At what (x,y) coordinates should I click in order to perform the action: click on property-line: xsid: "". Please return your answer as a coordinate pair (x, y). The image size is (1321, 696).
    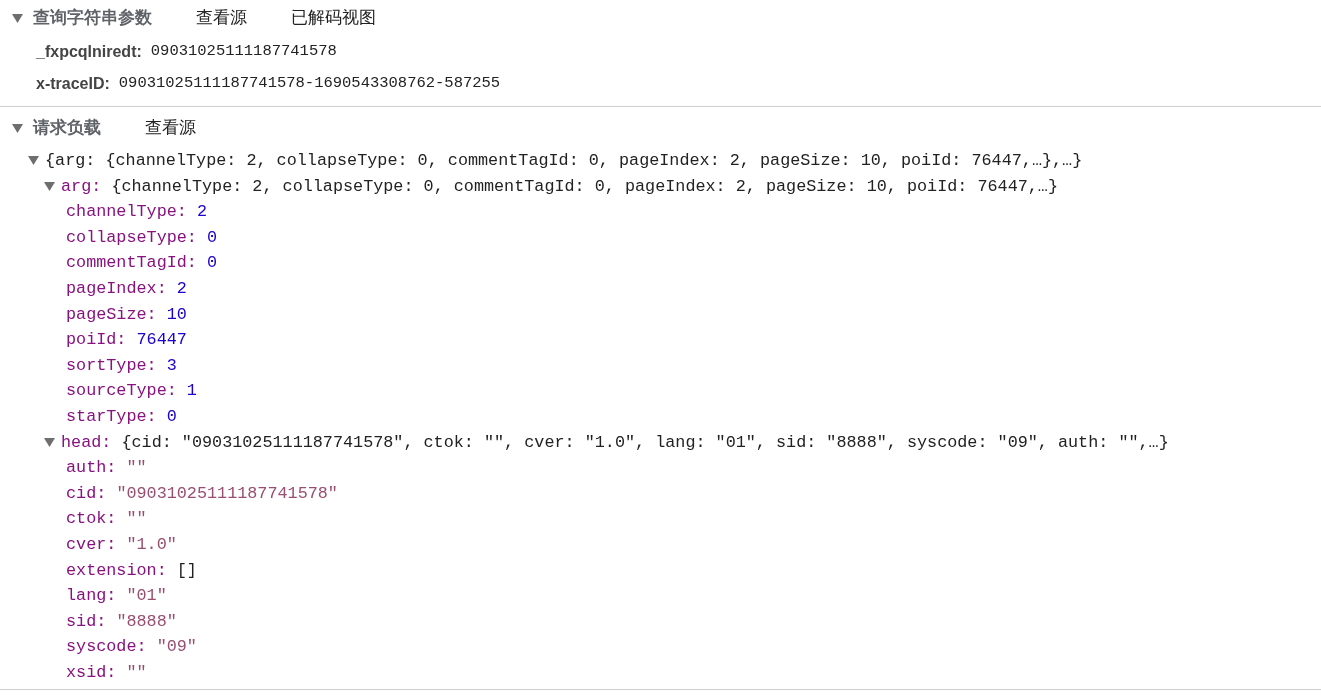
    Looking at the image, I should click on (106, 672).